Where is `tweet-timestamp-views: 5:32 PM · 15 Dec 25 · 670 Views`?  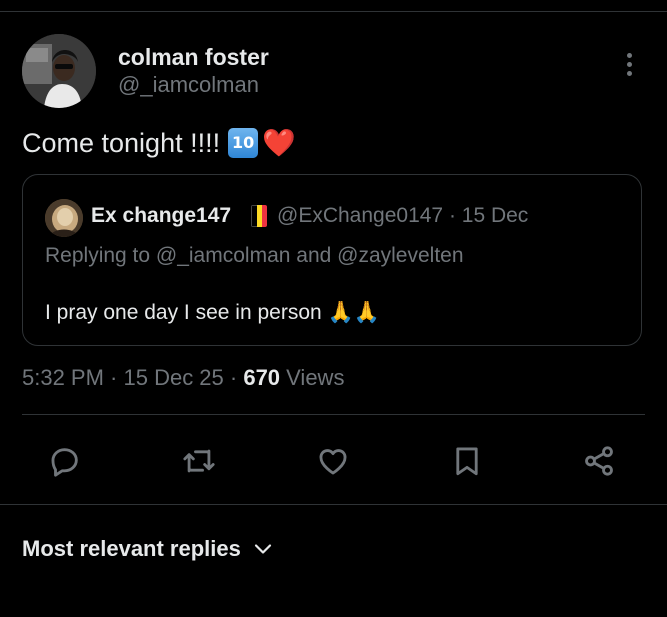
tweet-timestamp-views: 5:32 PM · 15 Dec 25 · 670 Views is located at coordinates (183, 378).